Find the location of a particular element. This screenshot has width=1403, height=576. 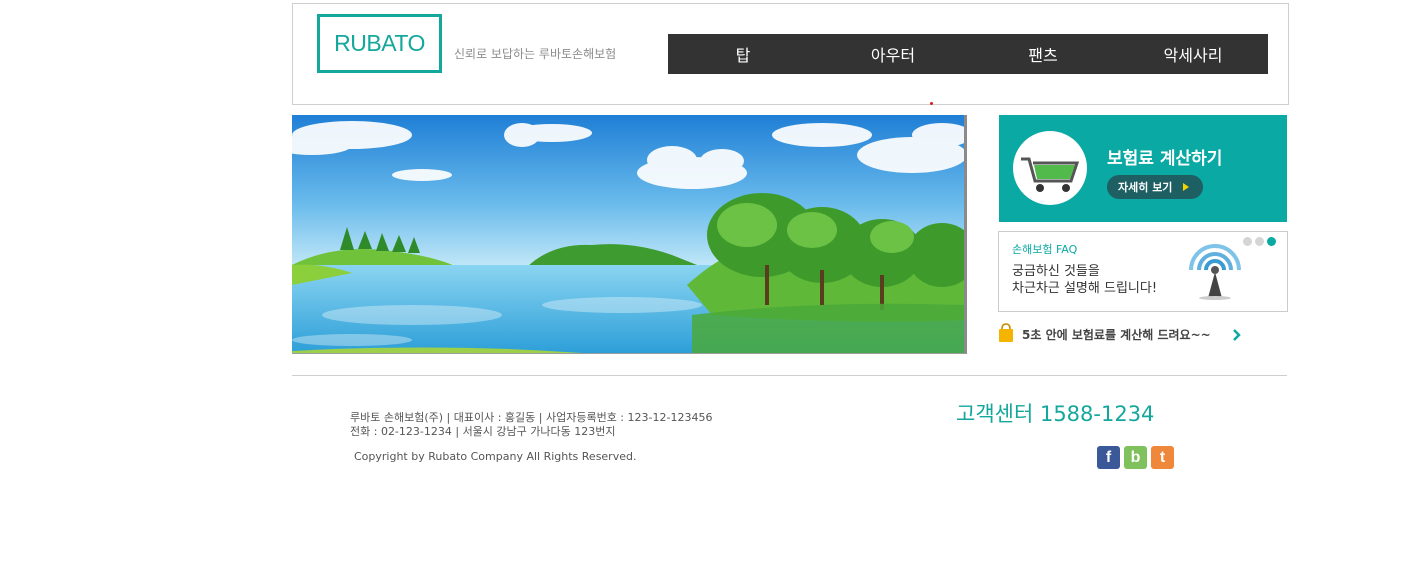

details-button-label: 자세히 보기 is located at coordinates (1145, 187).